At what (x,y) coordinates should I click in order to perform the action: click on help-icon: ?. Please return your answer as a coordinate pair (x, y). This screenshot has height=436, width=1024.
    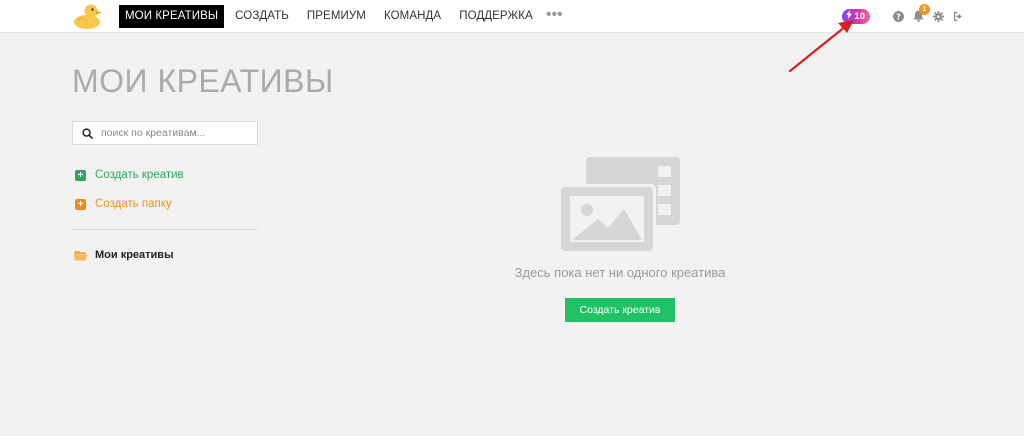
    Looking at the image, I should click on (898, 16).